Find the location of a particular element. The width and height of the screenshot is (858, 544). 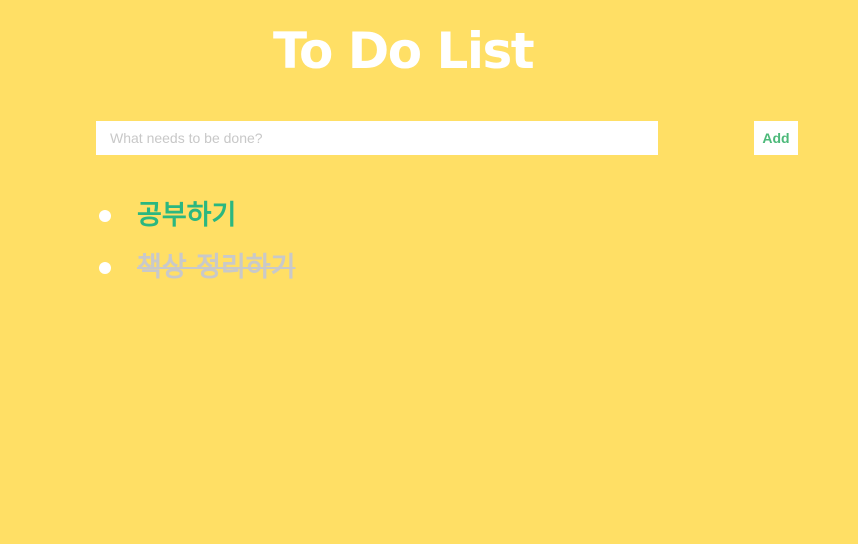

todo-form: Add is located at coordinates (447, 138).